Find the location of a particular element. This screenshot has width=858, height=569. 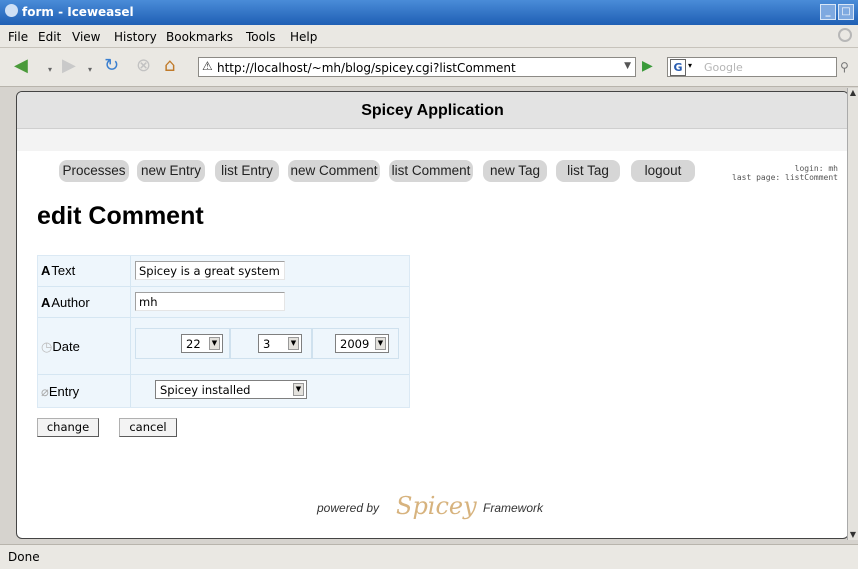

back-icon: ◀ is located at coordinates (21, 66).